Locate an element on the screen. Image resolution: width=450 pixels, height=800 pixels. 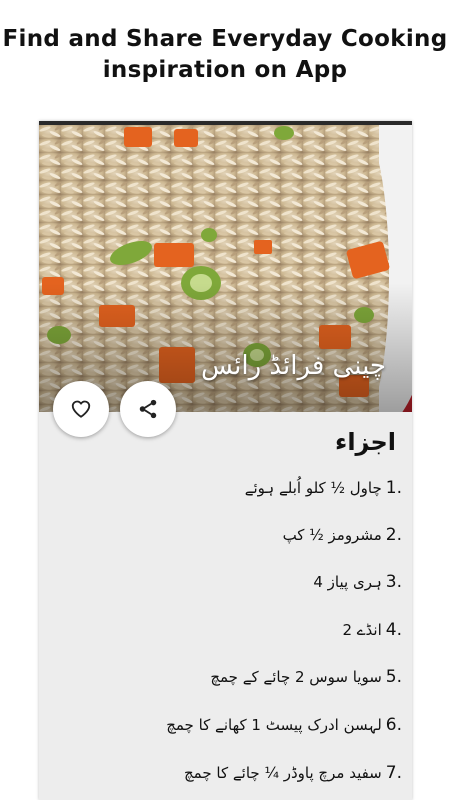
promo-line-1: Find and Share Everyday Cooking is located at coordinates (225, 39).